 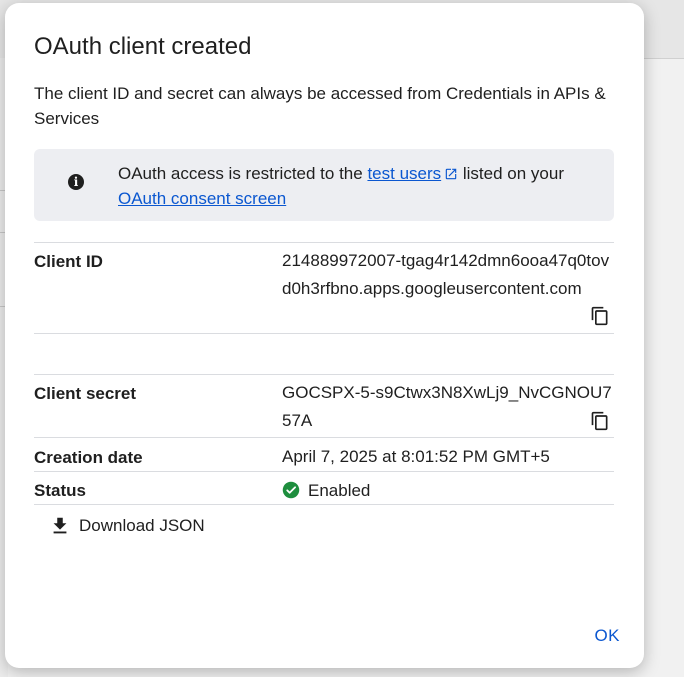 What do you see at coordinates (291, 490) in the screenshot?
I see `check-circle-icon` at bounding box center [291, 490].